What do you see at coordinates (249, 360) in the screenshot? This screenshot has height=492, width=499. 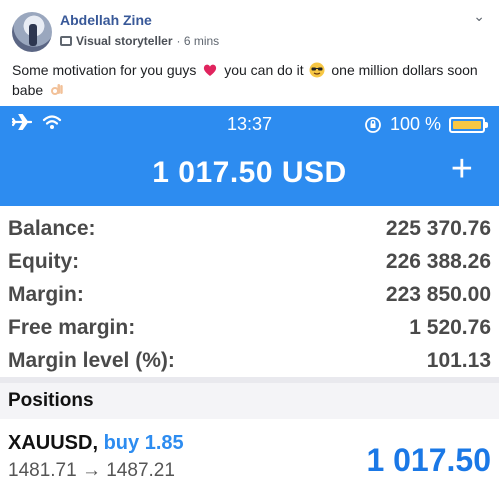 I see `summary-row-margin-level: Margin level (%): 101.13` at bounding box center [249, 360].